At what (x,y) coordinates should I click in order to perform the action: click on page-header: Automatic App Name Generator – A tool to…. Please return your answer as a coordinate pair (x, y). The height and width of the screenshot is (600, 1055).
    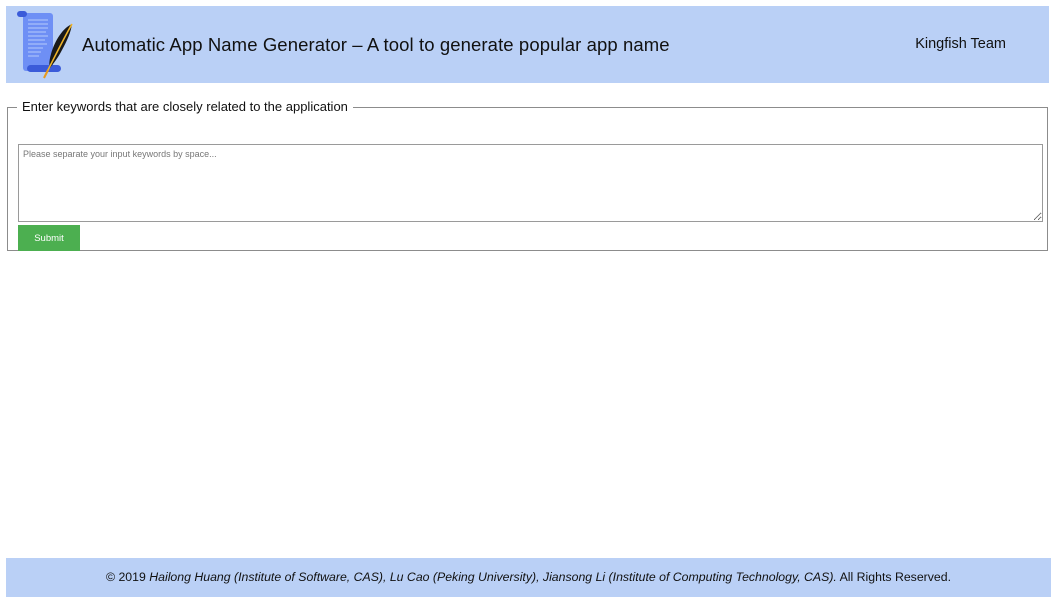
    Looking at the image, I should click on (527, 44).